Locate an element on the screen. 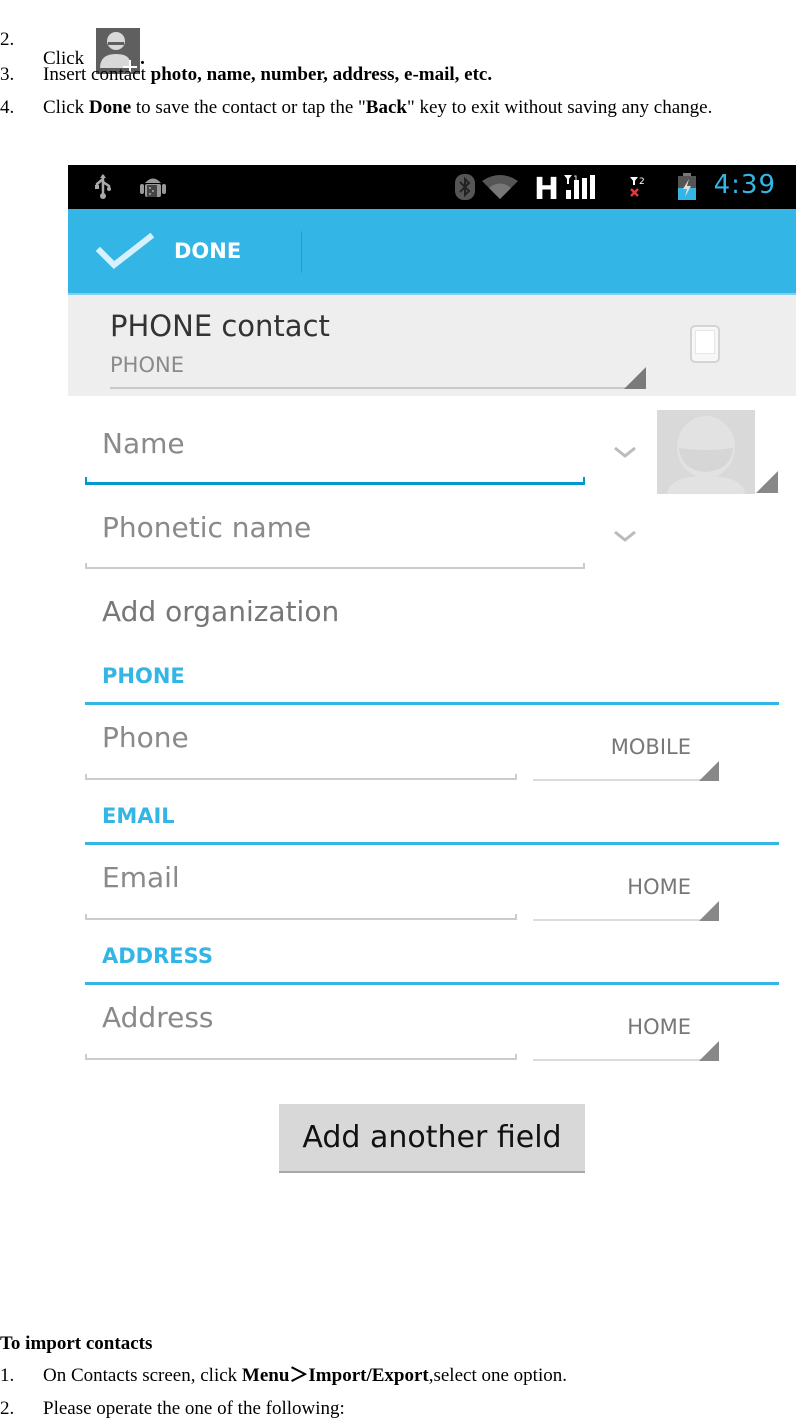 The image size is (812, 1420). phone-input-underline is located at coordinates (301, 777).